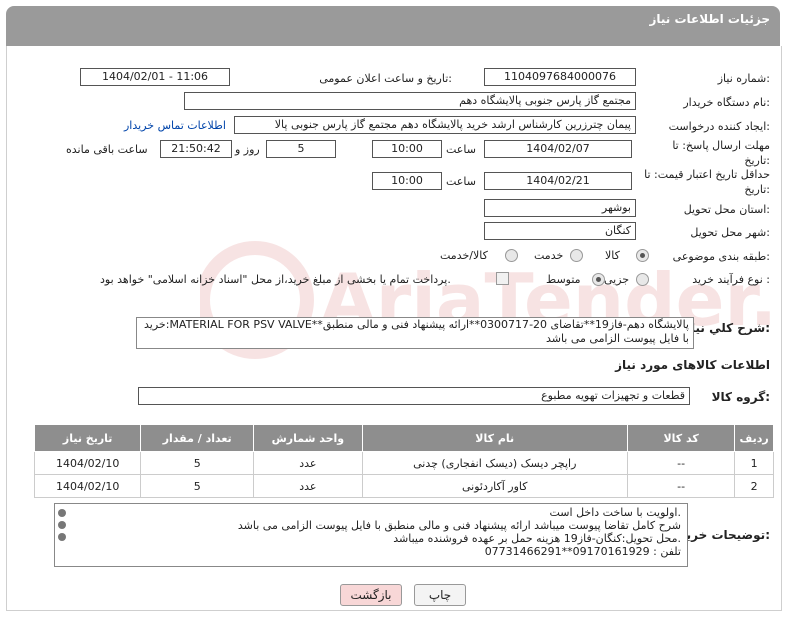 Image resolution: width=788 pixels, height=620 pixels. Describe the element at coordinates (681, 438) in the screenshot. I see `col-item-code: کد کالا` at that location.